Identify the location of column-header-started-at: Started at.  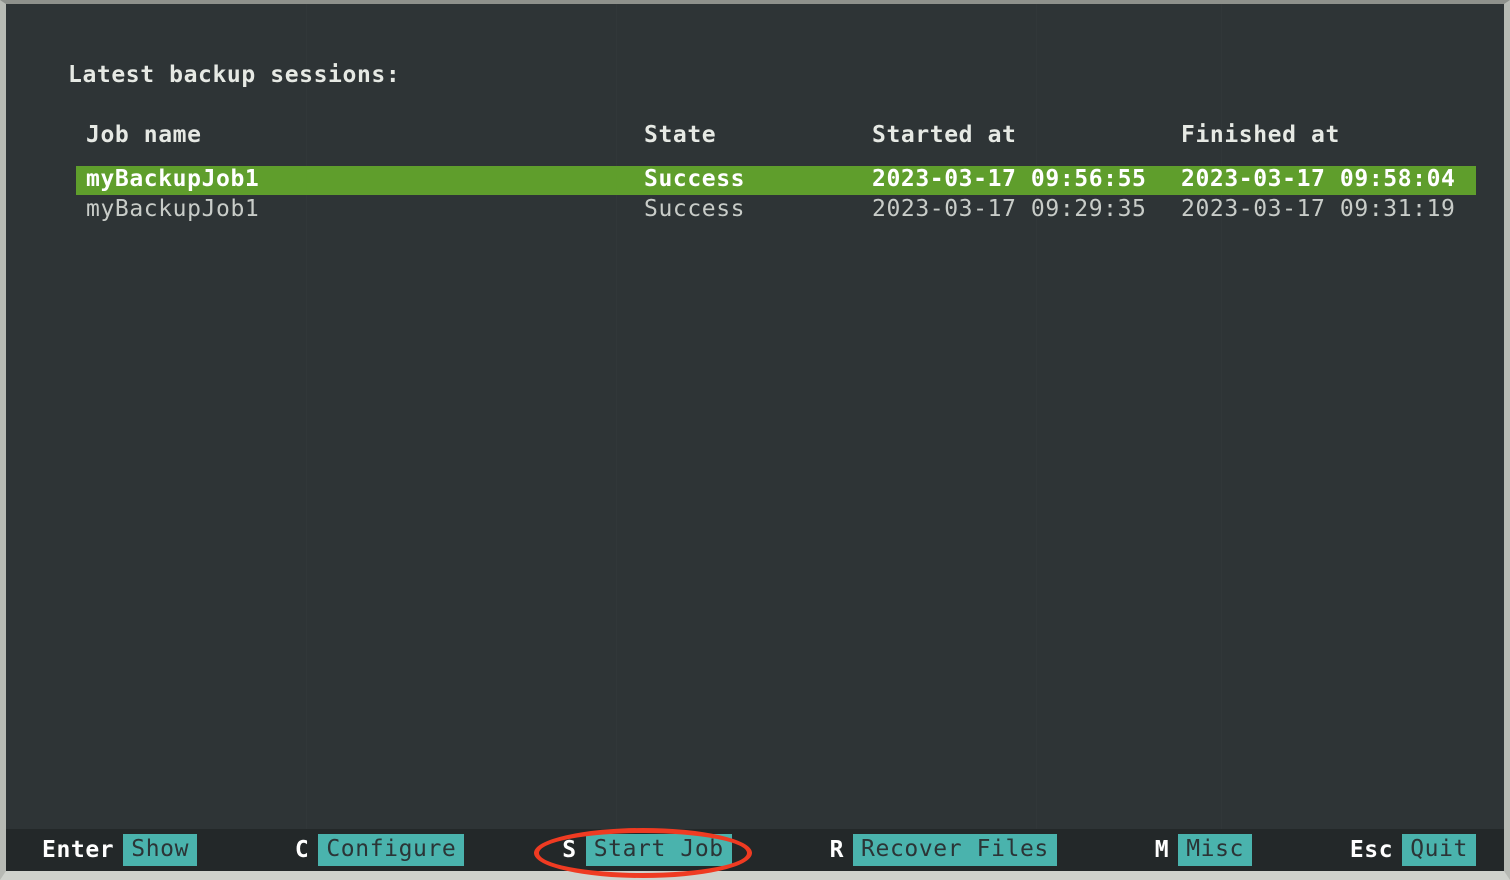
(944, 135).